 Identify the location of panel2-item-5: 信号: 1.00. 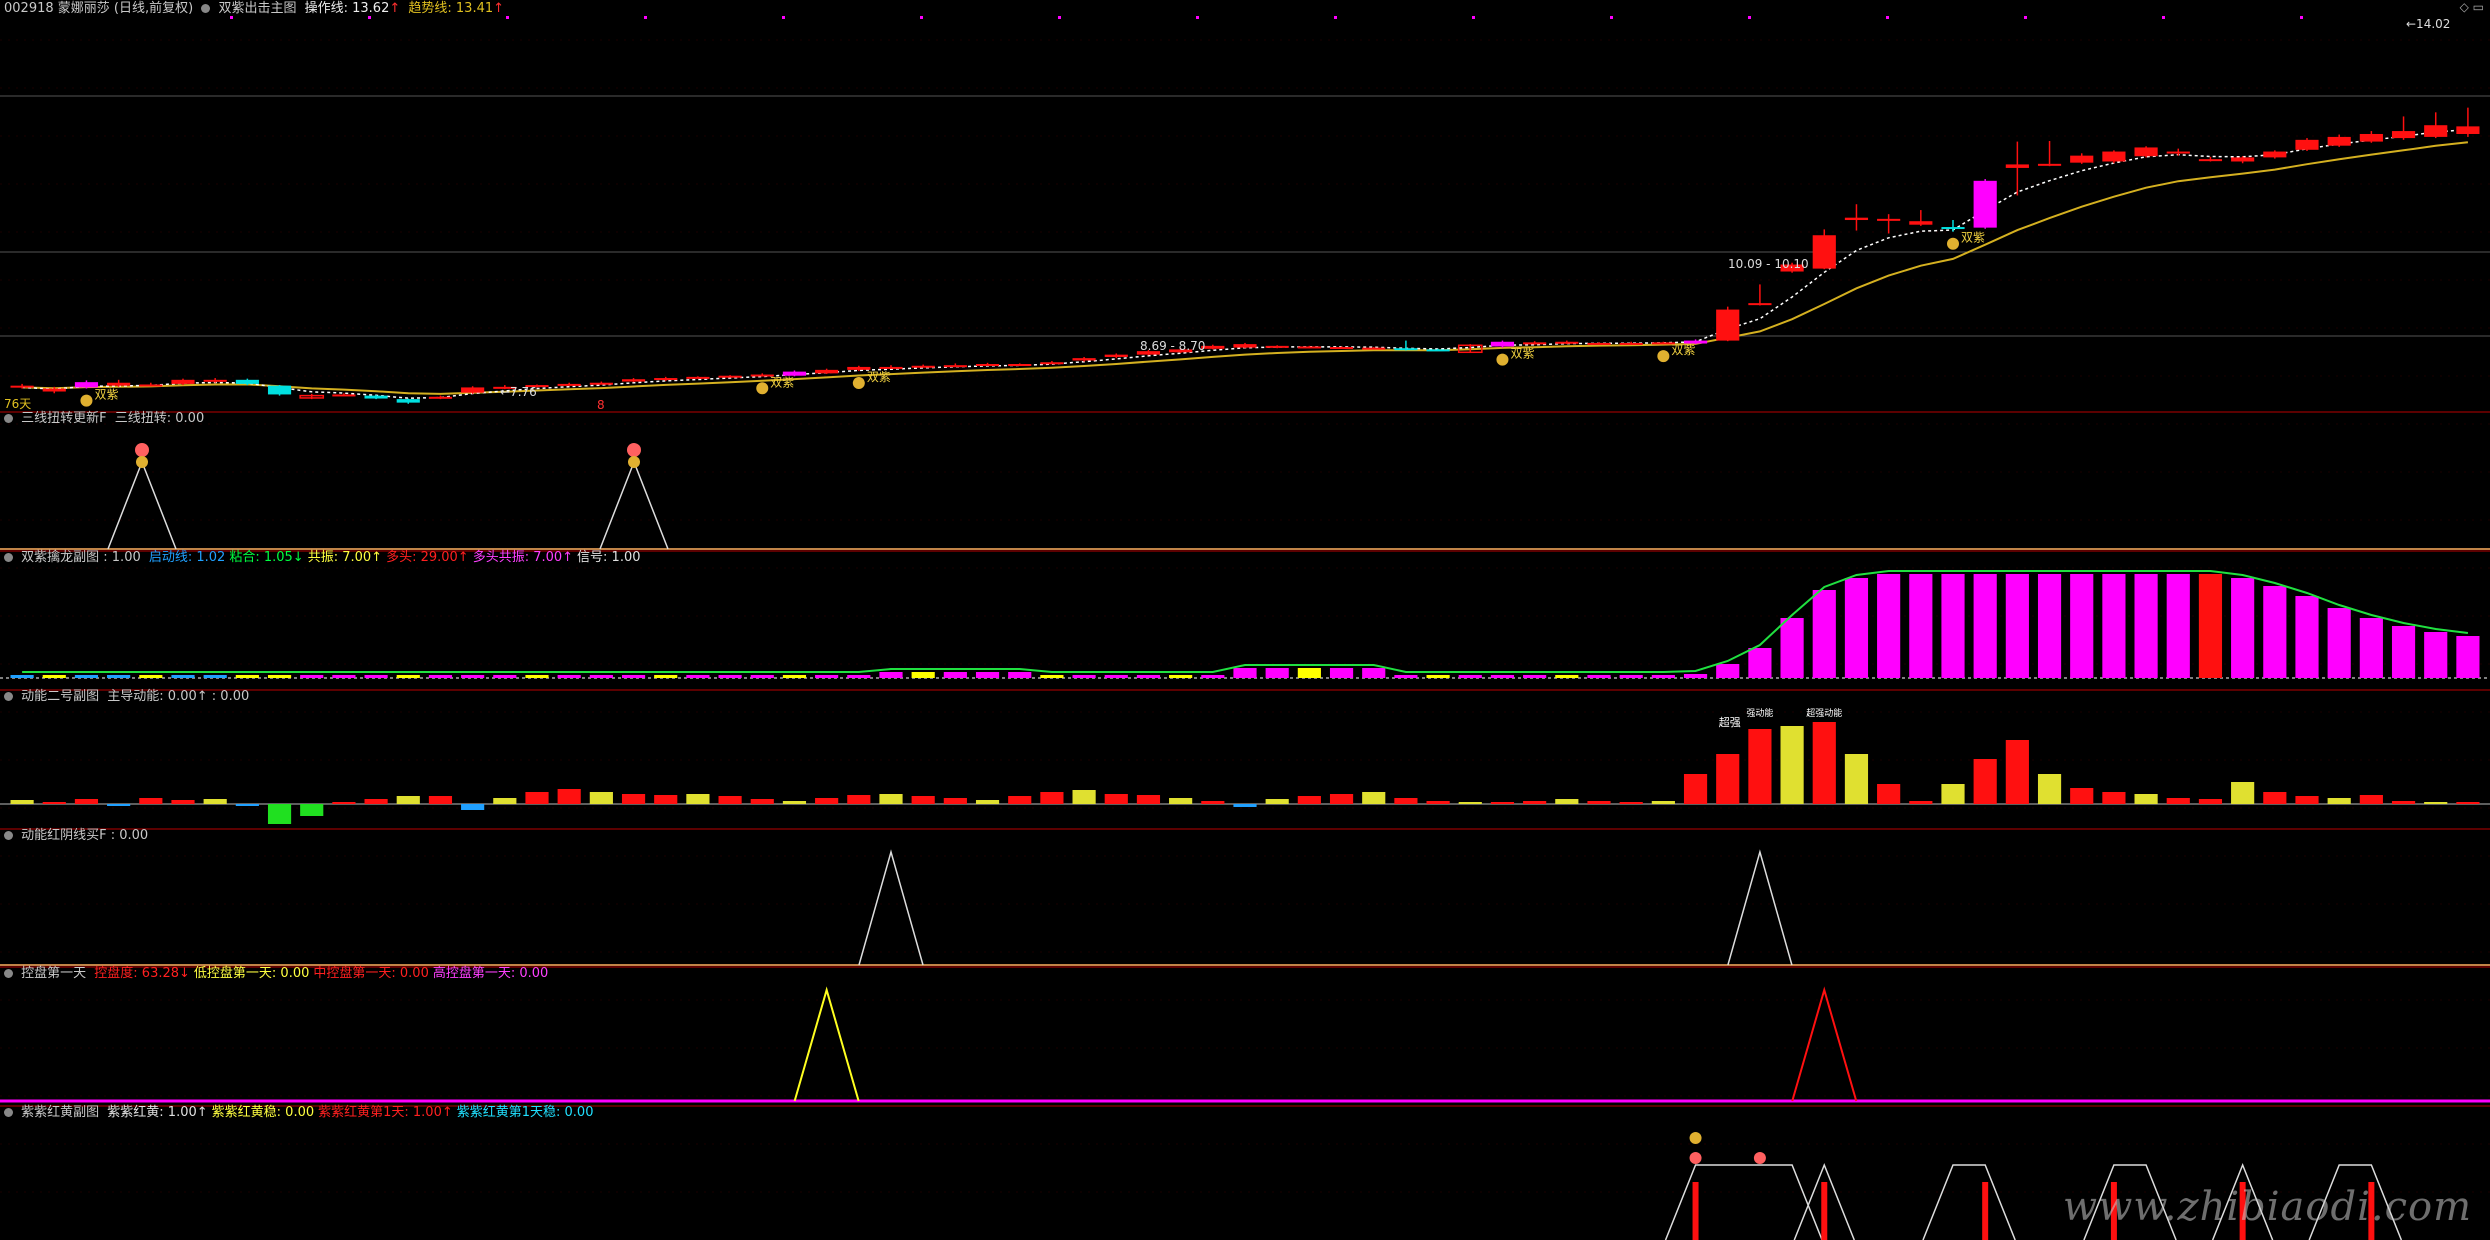
(609, 557).